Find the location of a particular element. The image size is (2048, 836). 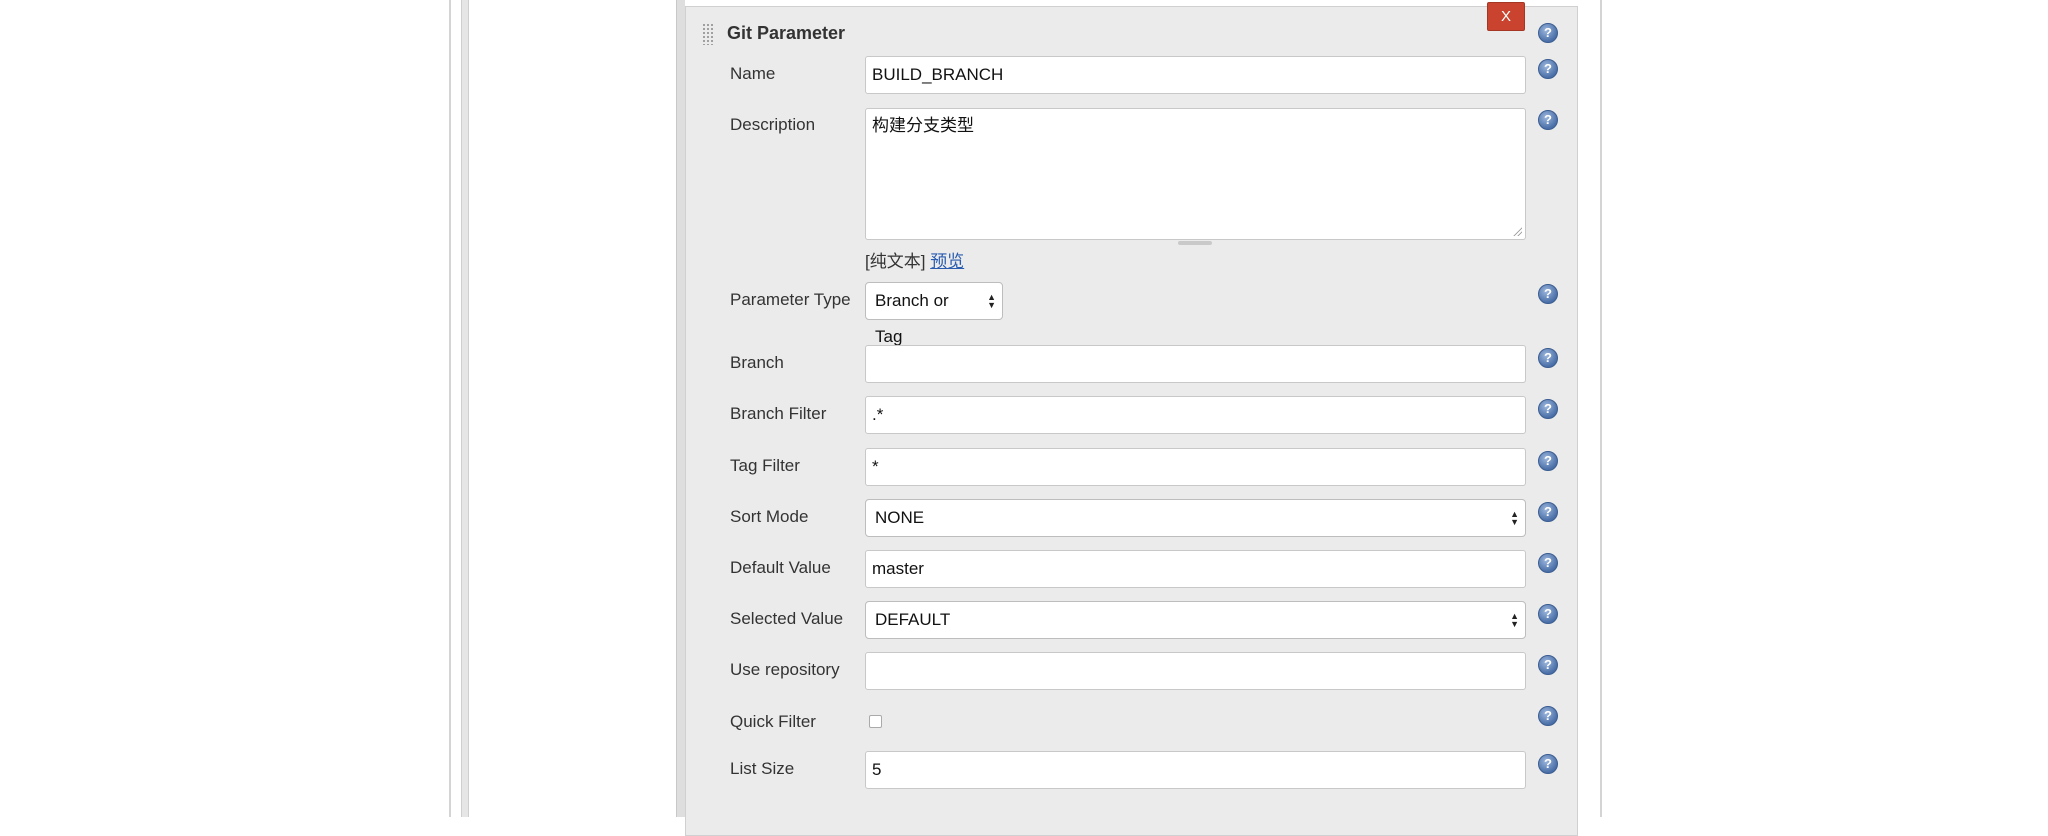

selected-value-label: Selected Value is located at coordinates (787, 618).